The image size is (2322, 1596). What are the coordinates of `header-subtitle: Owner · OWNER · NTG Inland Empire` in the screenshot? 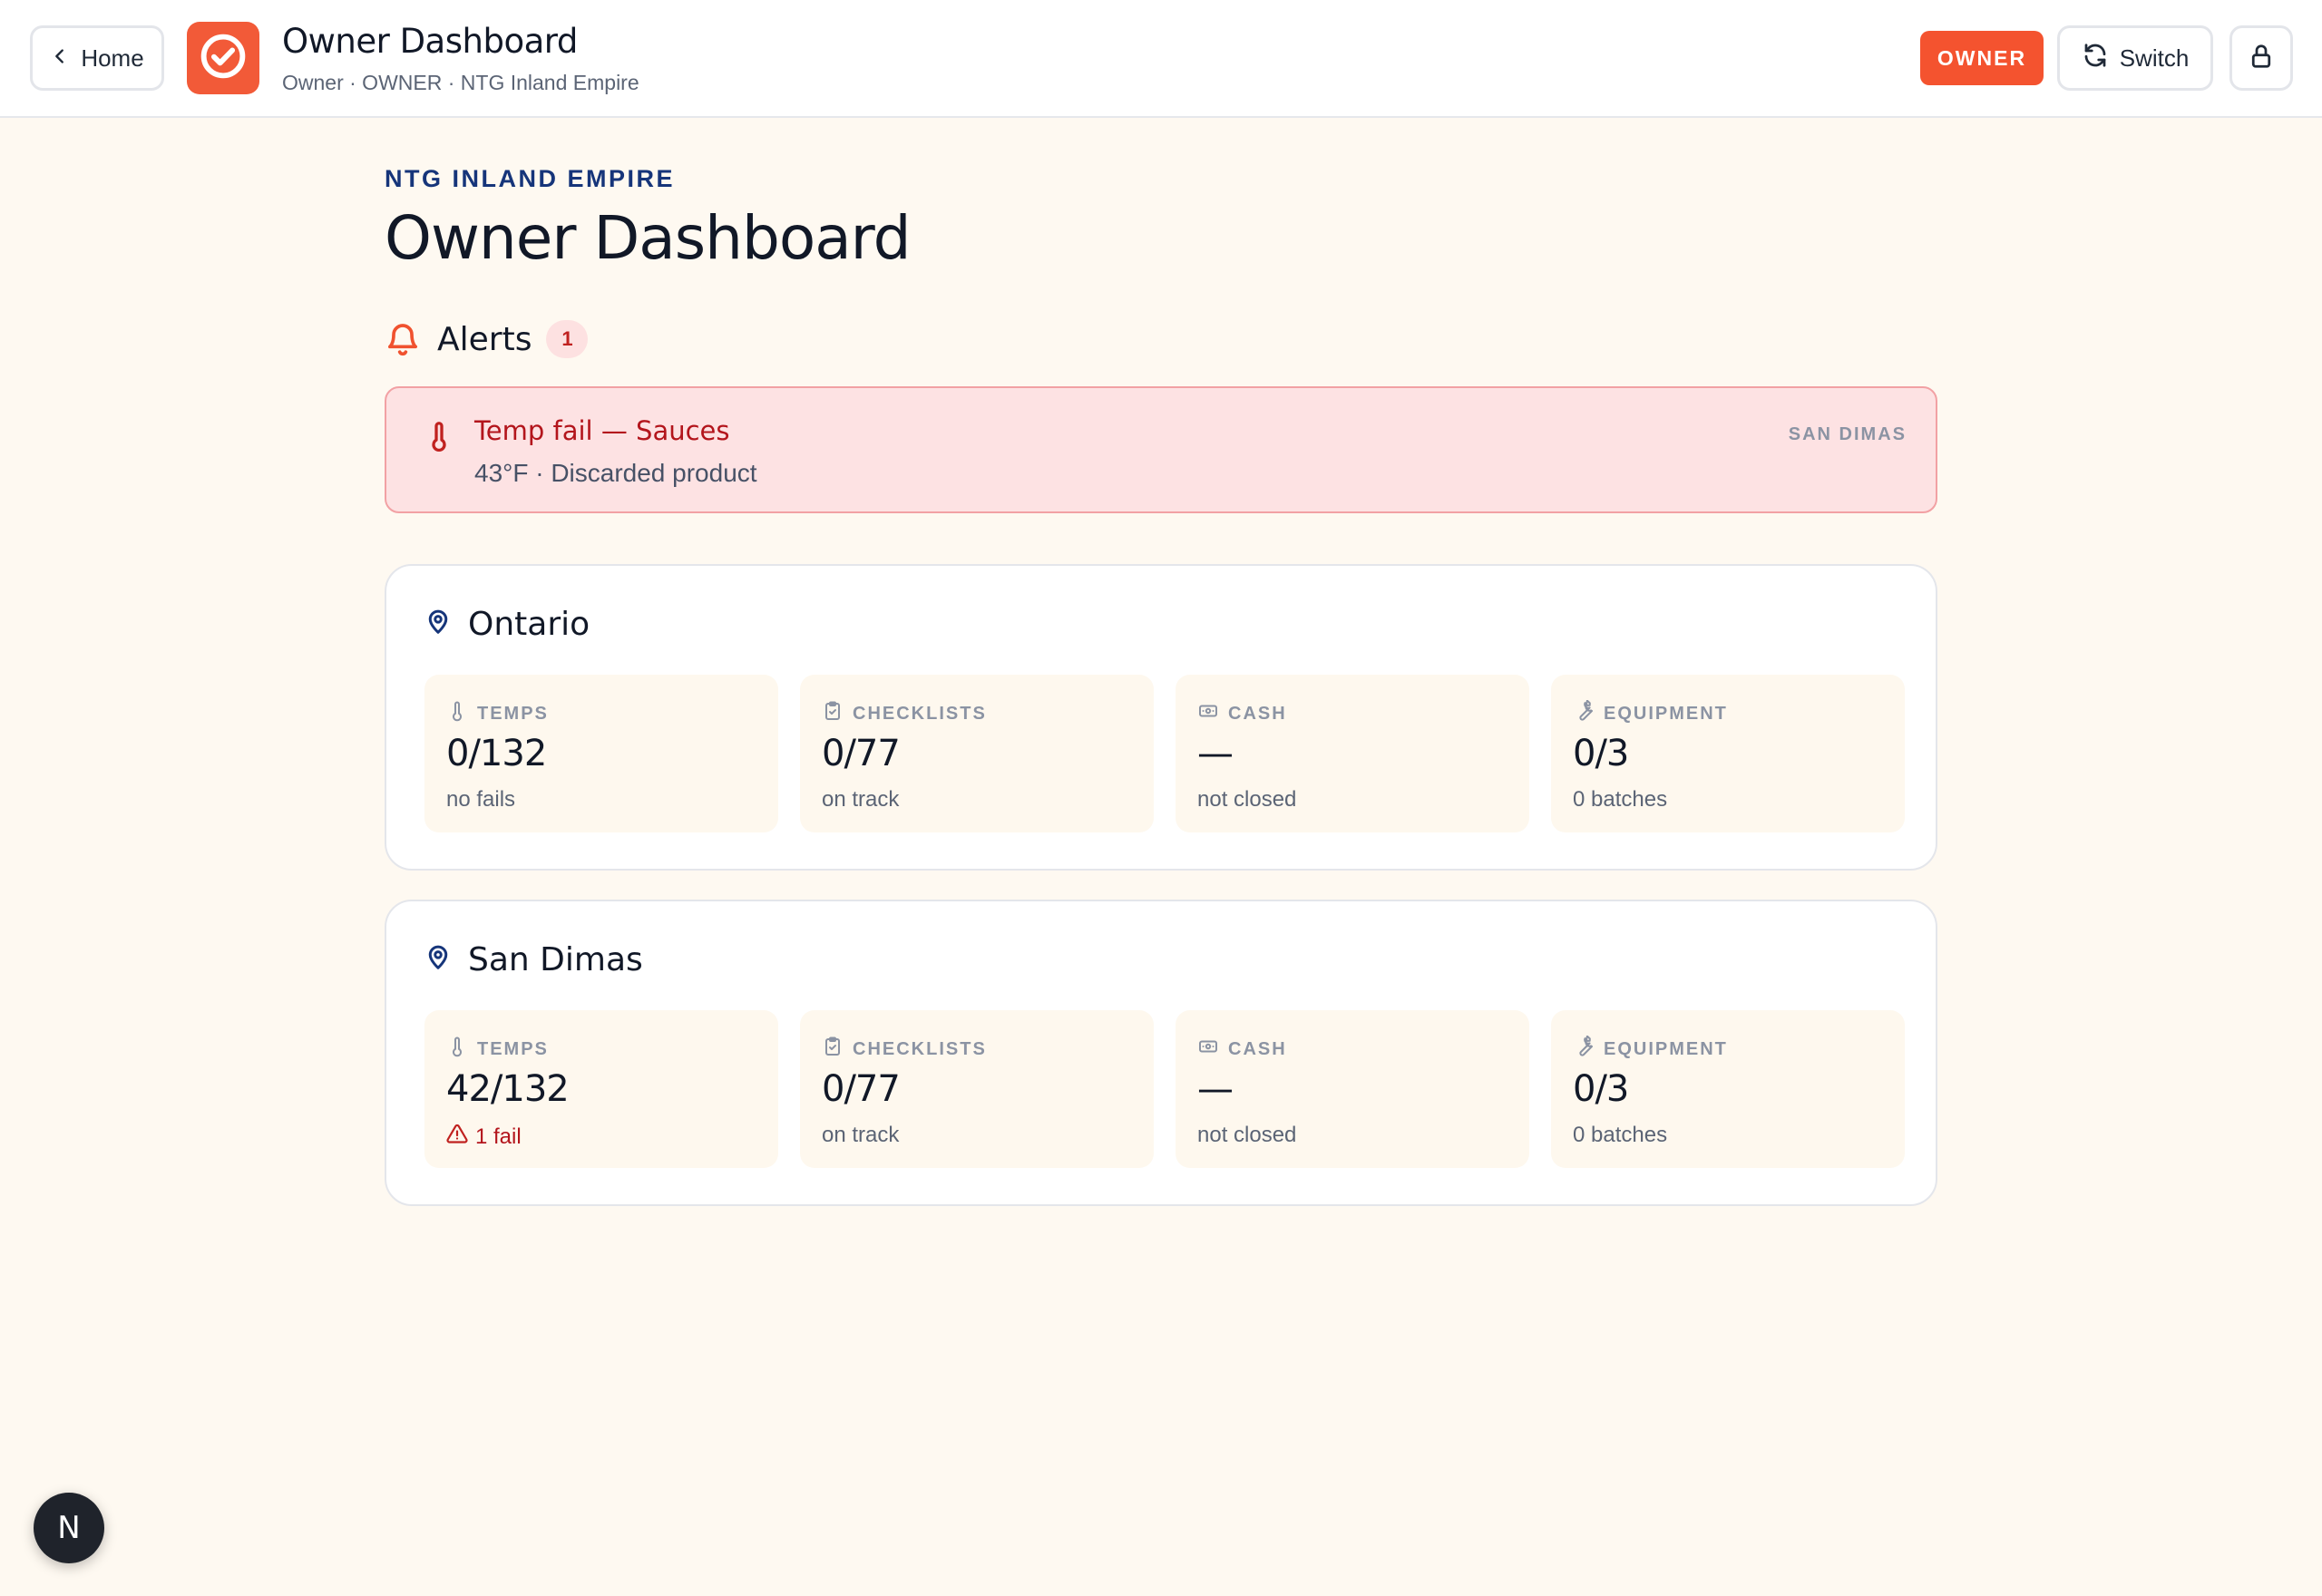 It's located at (460, 82).